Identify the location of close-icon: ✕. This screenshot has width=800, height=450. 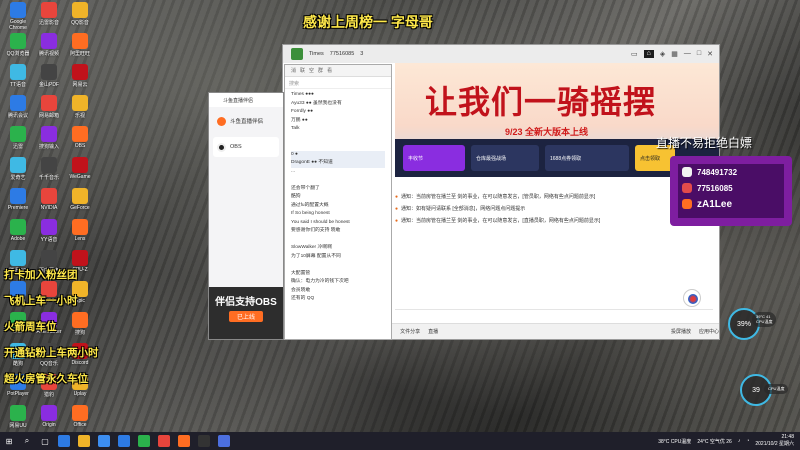
(710, 54).